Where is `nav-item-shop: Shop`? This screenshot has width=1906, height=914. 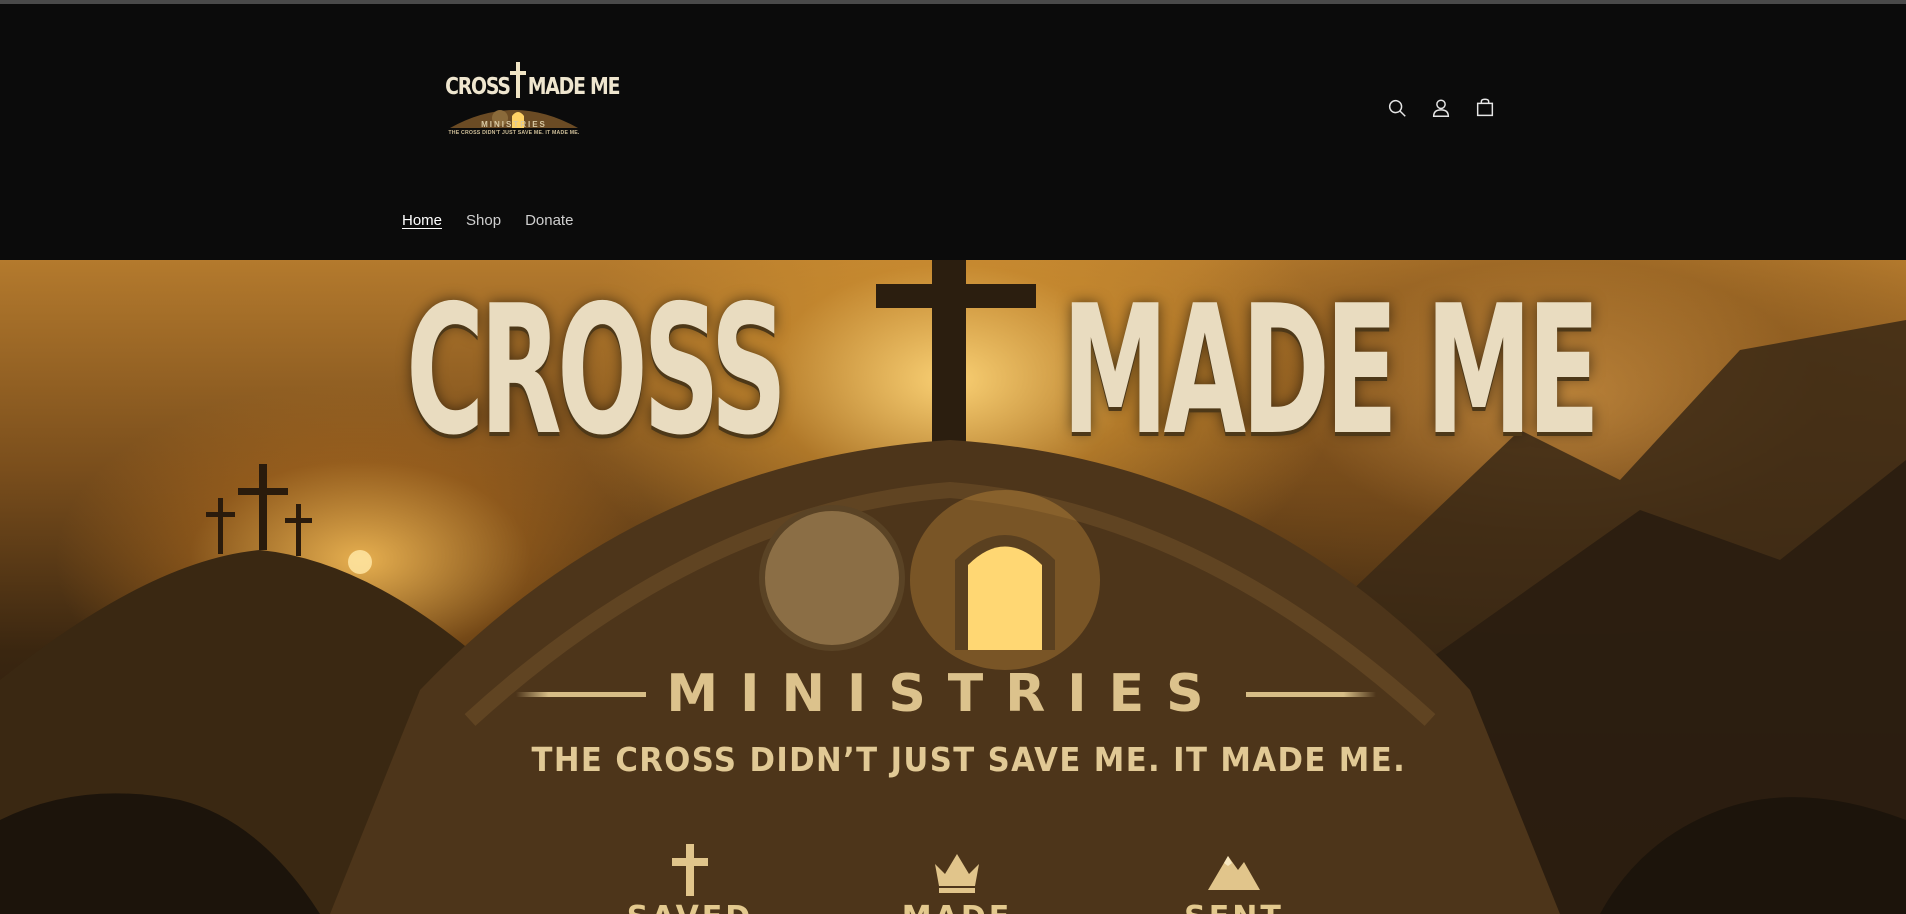 nav-item-shop: Shop is located at coordinates (483, 220).